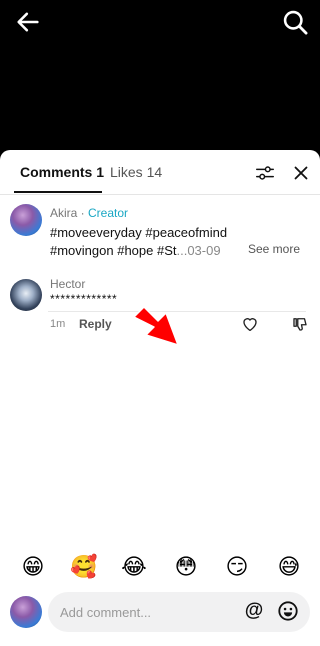  Describe the element at coordinates (83, 567) in the screenshot. I see `emoji-smiling-hearts: 🥰` at that location.